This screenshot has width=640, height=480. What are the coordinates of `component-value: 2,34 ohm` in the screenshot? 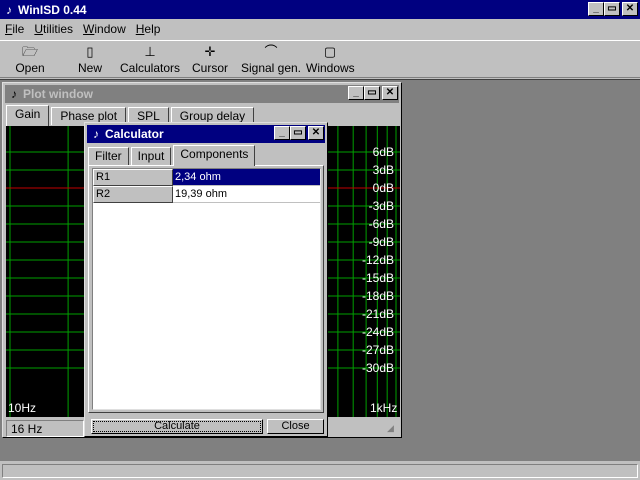 It's located at (246, 177).